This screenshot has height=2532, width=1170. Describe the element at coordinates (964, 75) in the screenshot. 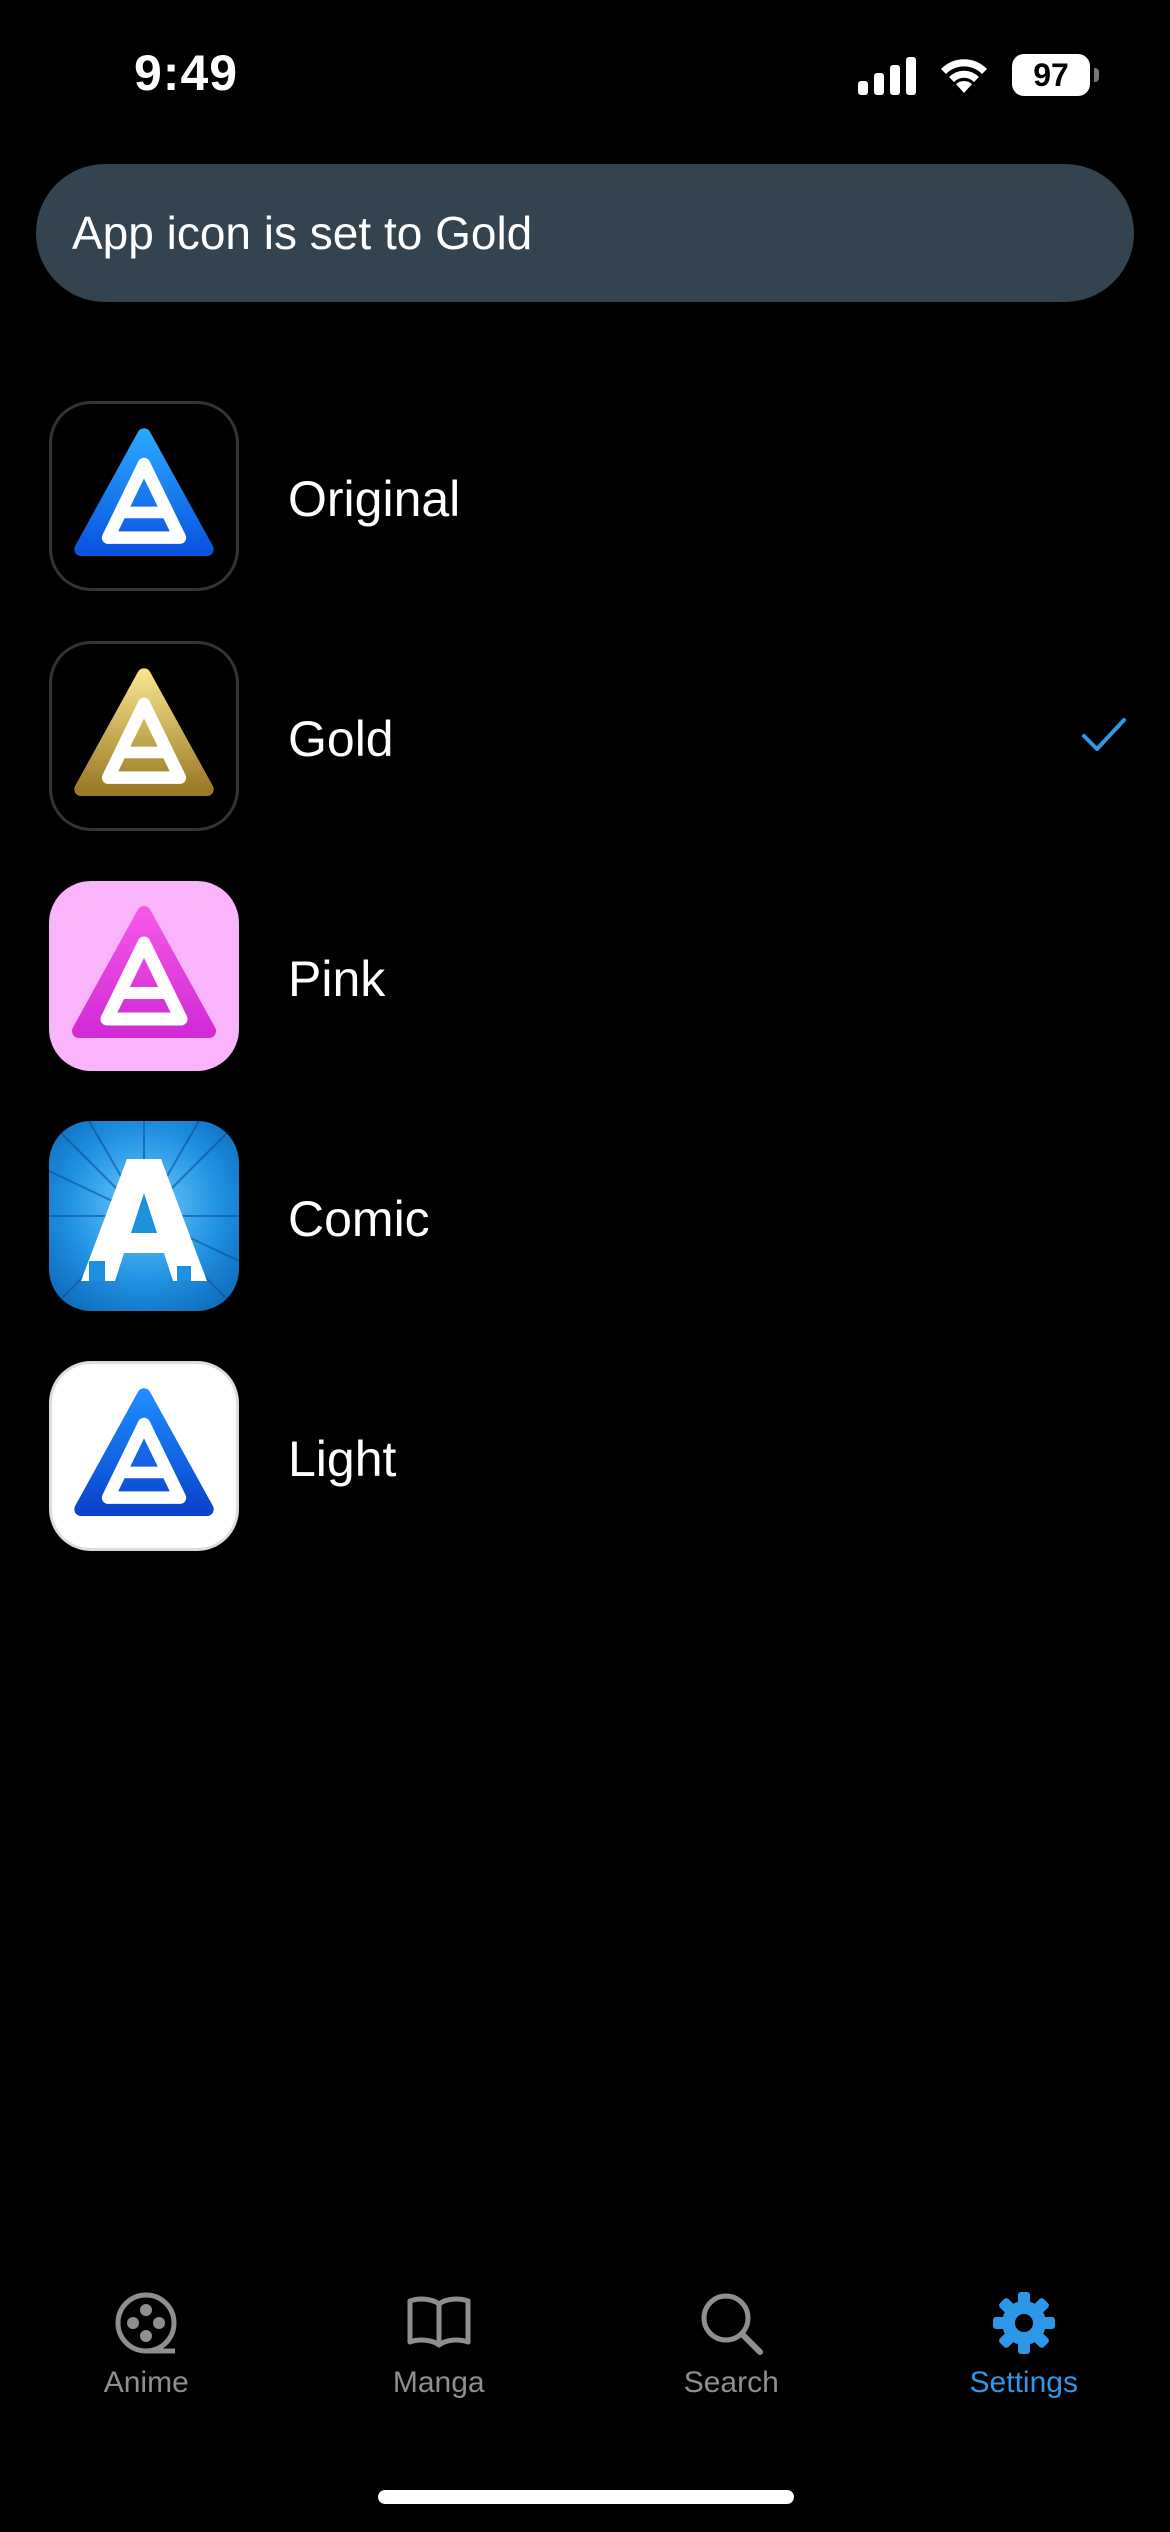

I see `wifi-icon` at that location.